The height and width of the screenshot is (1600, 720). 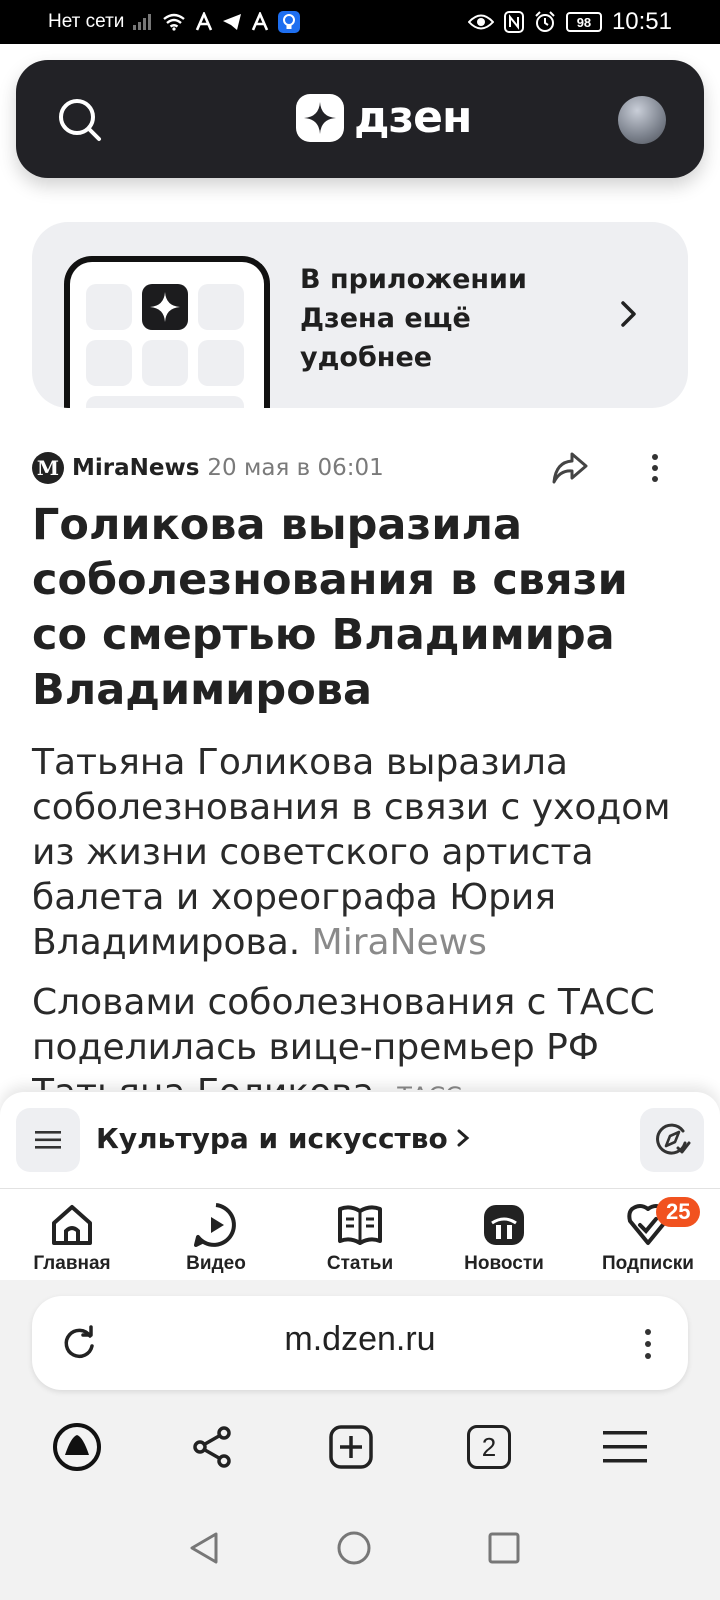 I want to click on recents-nav-button, so click(x=504, y=1548).